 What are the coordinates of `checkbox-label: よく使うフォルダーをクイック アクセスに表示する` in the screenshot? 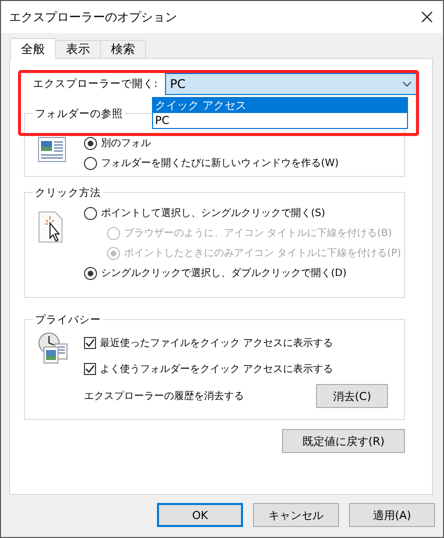 It's located at (217, 369).